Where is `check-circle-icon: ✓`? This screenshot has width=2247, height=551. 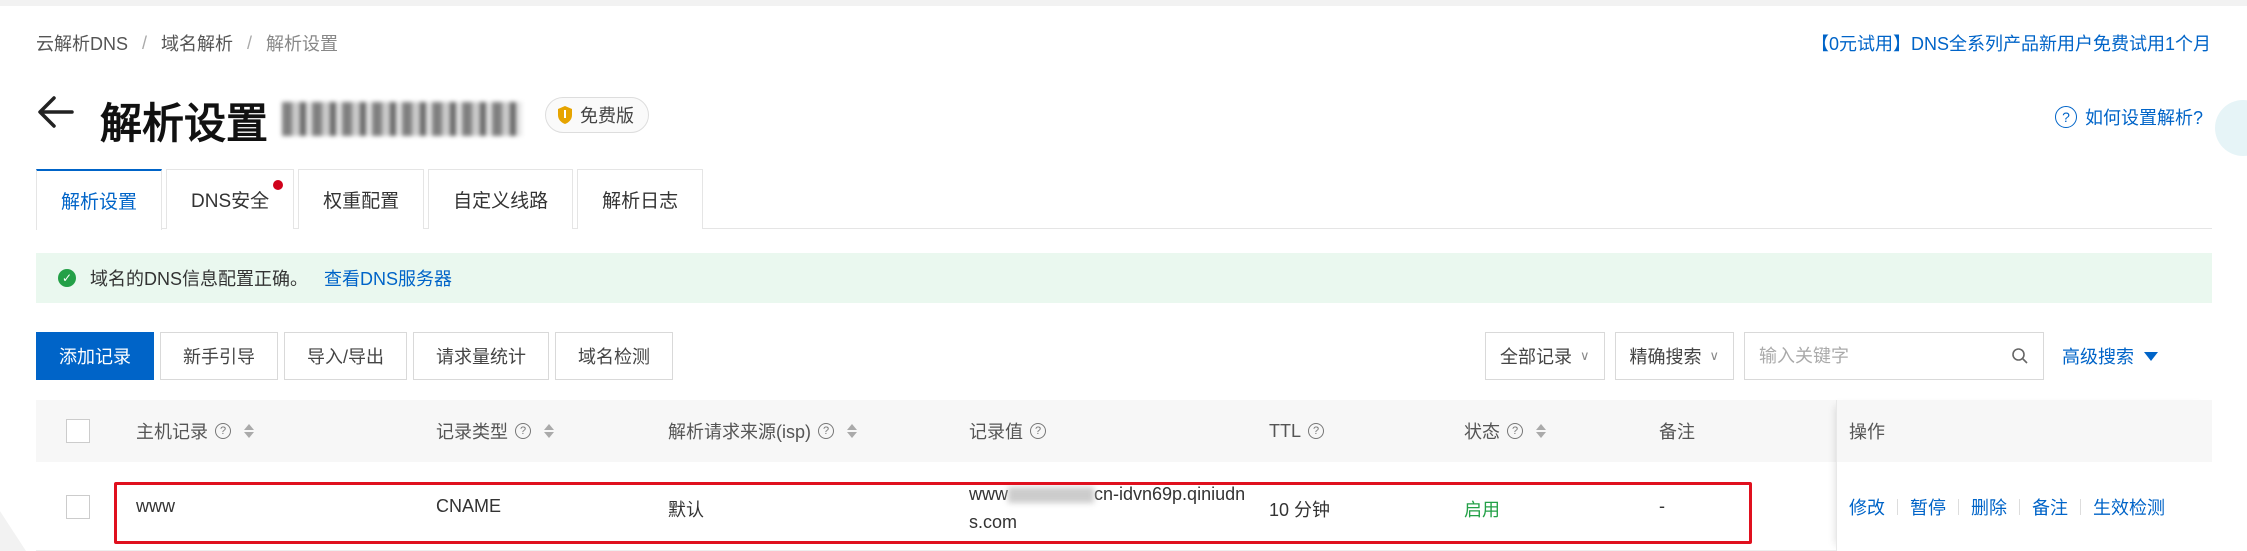
check-circle-icon: ✓ is located at coordinates (67, 278).